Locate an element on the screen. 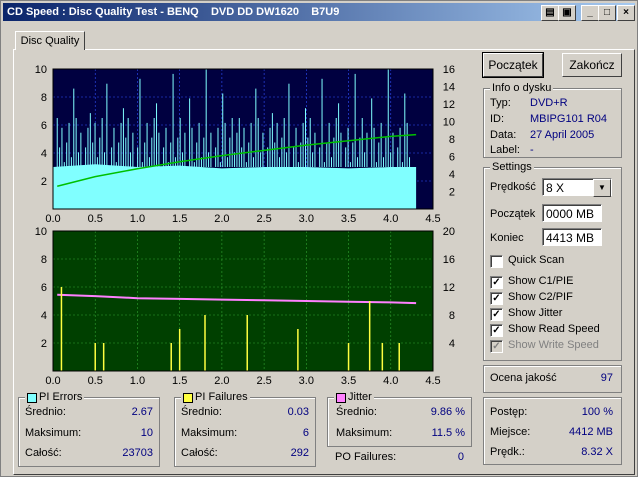 Image resolution: width=638 pixels, height=477 pixels. y-left-tick-label: 8 is located at coordinates (44, 98).